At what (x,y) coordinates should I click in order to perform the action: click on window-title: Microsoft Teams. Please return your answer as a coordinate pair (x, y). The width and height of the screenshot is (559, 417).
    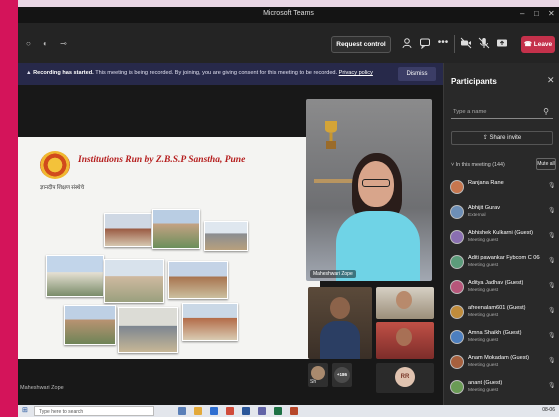
    Looking at the image, I should click on (288, 13).